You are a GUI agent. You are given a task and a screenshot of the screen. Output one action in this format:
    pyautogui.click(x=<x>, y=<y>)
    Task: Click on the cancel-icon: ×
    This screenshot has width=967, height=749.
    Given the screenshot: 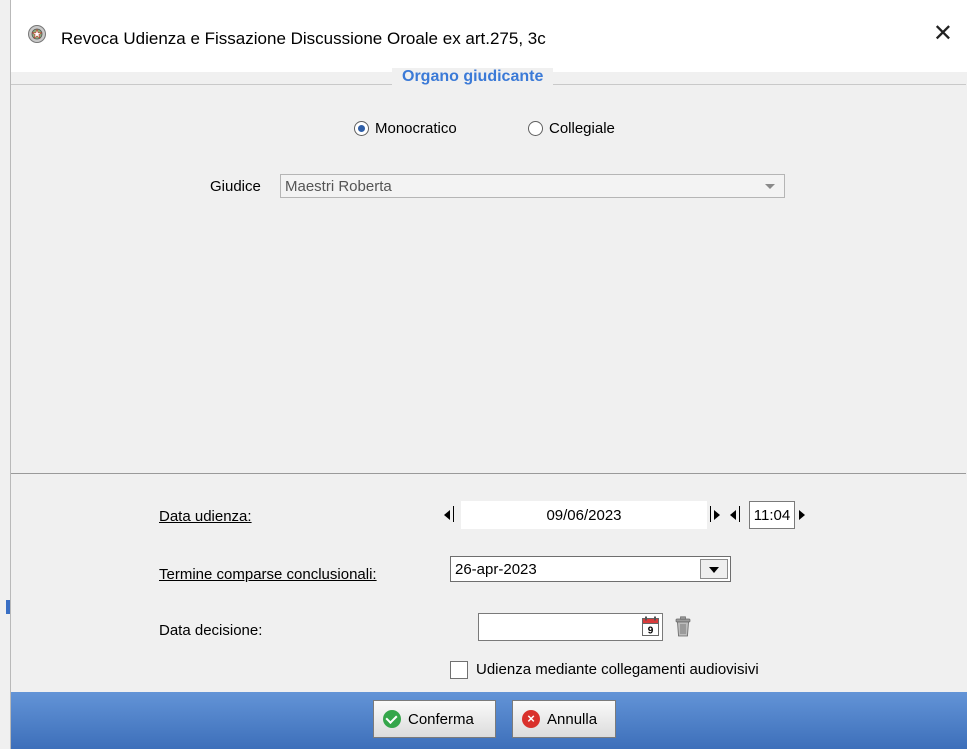 What is the action you would take?
    pyautogui.click(x=531, y=719)
    